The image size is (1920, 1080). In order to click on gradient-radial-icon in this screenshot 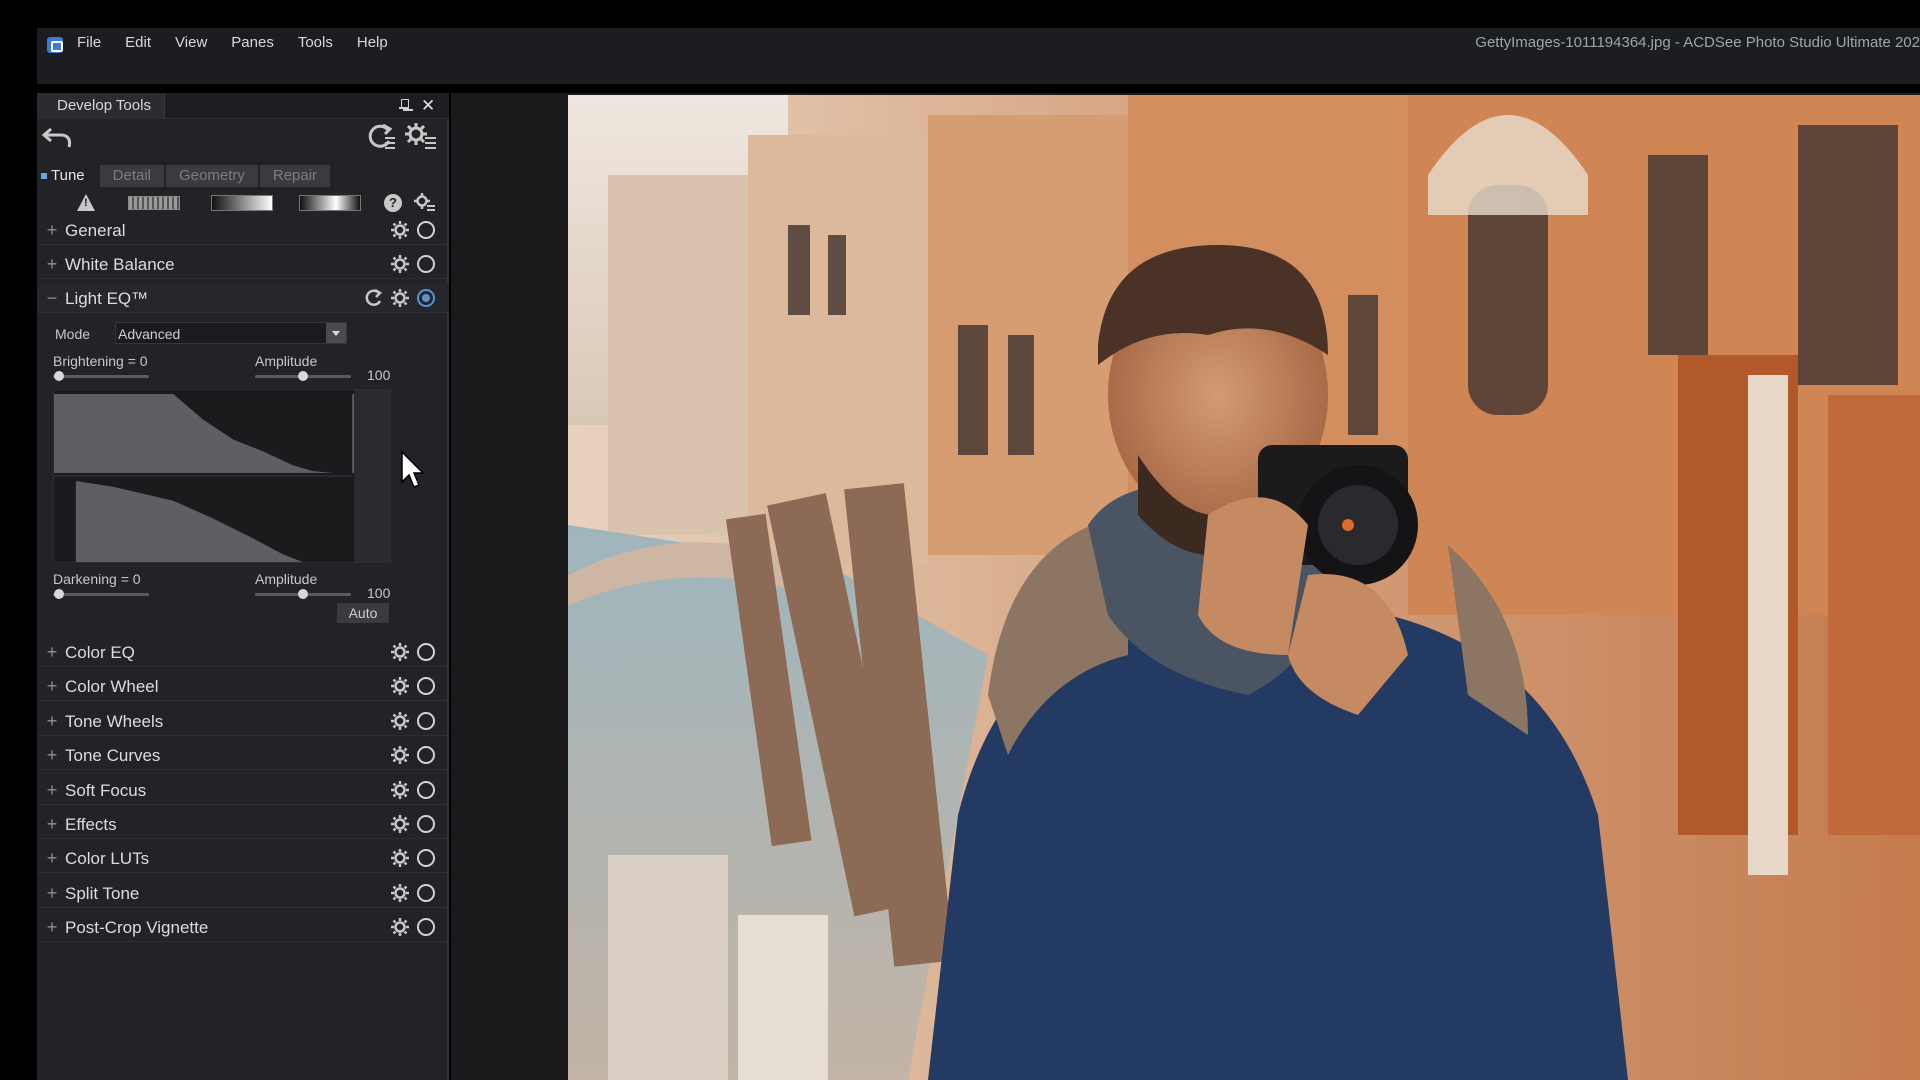, I will do `click(330, 203)`.